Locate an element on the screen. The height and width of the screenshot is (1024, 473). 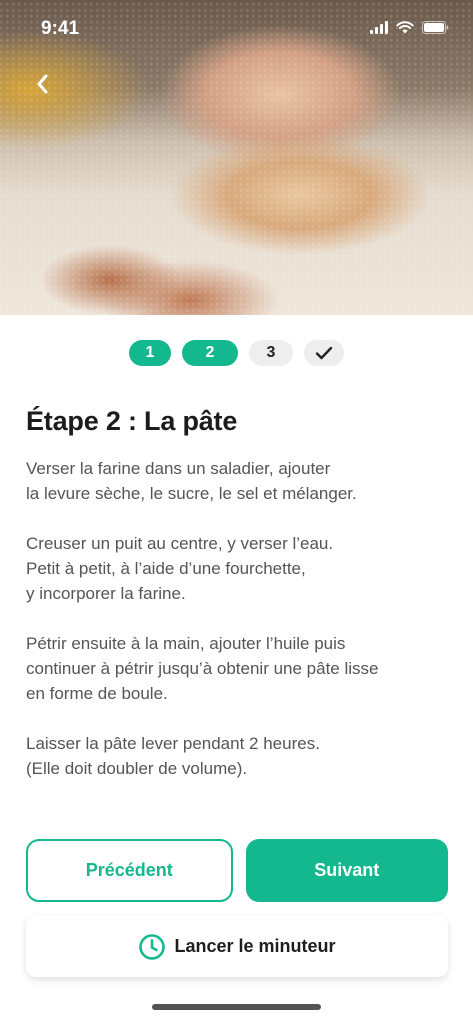
step-chip-3: 3 is located at coordinates (271, 353).